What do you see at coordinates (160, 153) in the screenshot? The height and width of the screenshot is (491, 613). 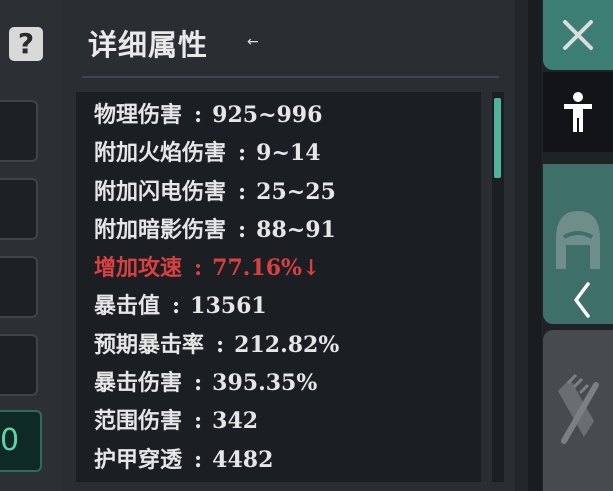 I see `stat-label: 附加火焰伤害` at bounding box center [160, 153].